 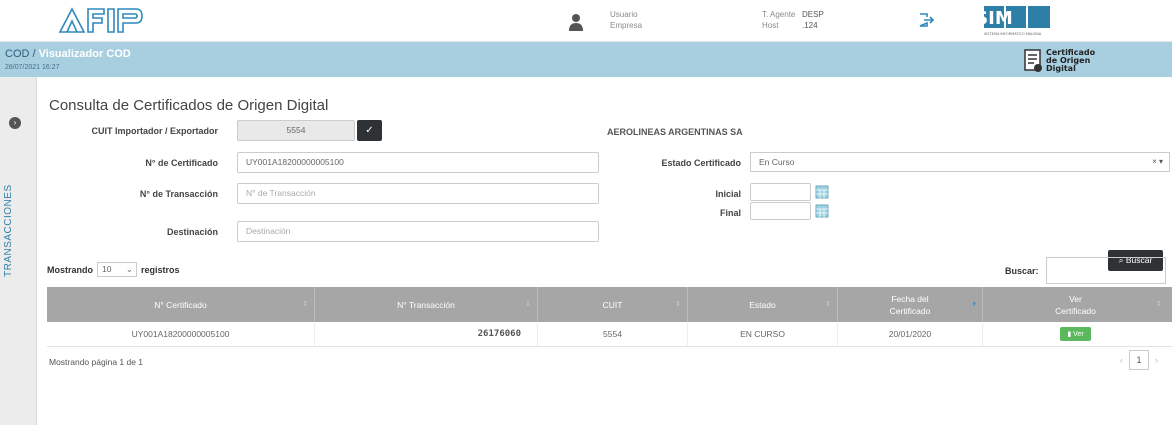 I want to click on col-estado: Estado ⇕, so click(x=763, y=304).